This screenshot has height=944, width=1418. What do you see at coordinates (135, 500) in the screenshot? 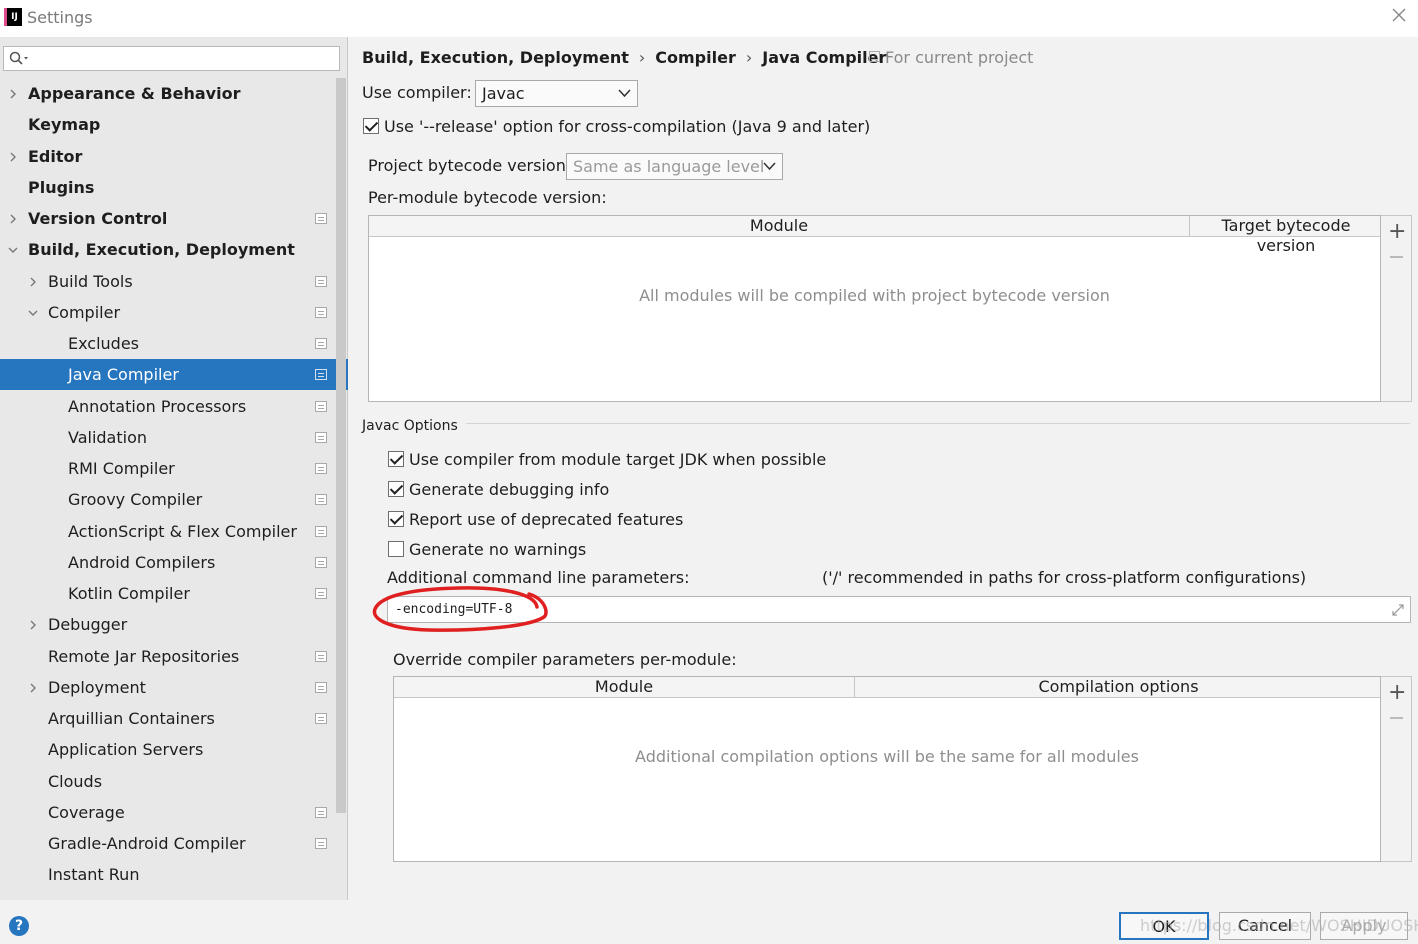
I see `sidebar-item-label: Groovy Compiler` at bounding box center [135, 500].